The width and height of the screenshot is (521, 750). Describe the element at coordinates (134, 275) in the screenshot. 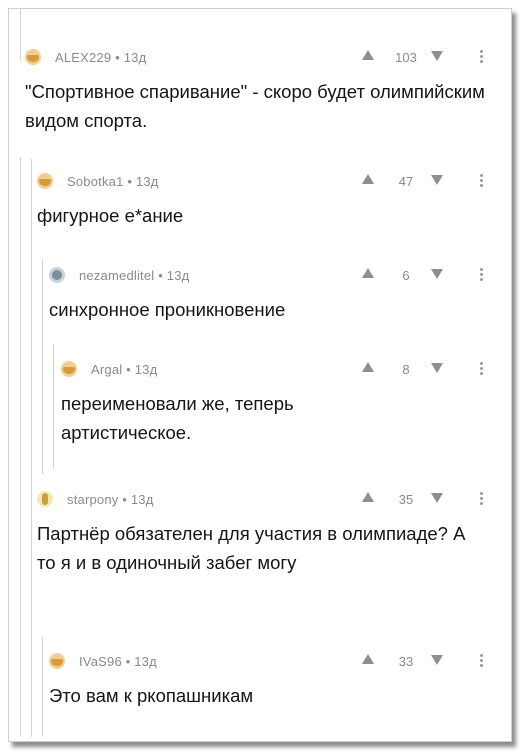

I see `comment-author: nezamedlitel • 13д` at that location.